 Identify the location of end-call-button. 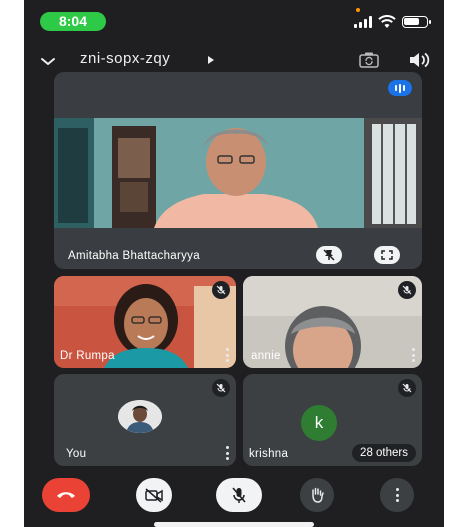
(66, 495).